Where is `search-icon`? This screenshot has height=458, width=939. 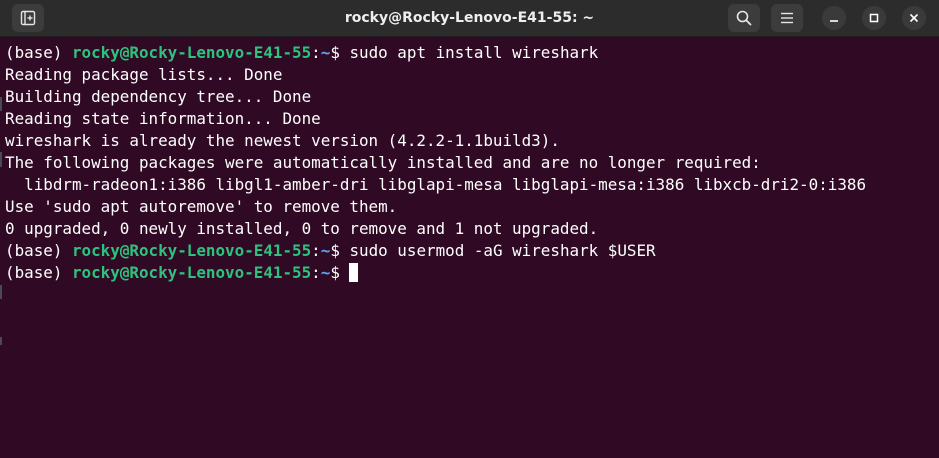
search-icon is located at coordinates (744, 18).